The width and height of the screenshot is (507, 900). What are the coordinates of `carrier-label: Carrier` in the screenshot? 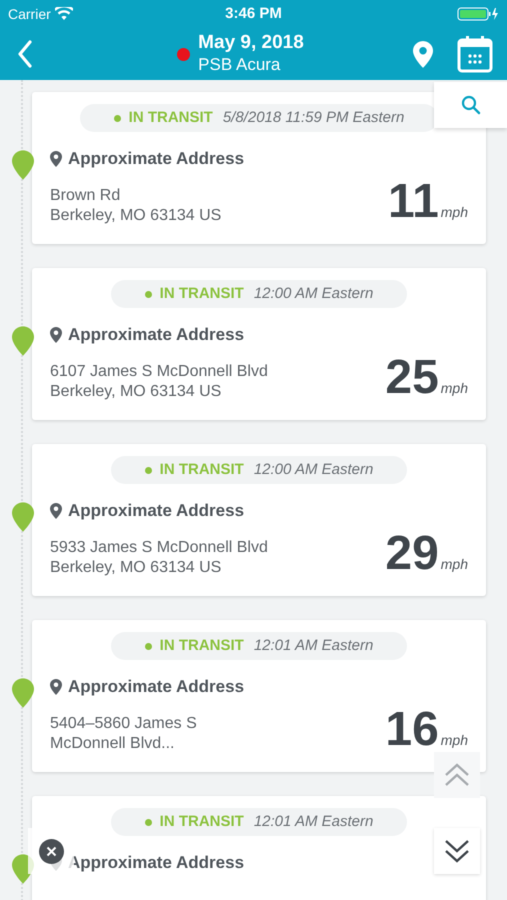 It's located at (29, 14).